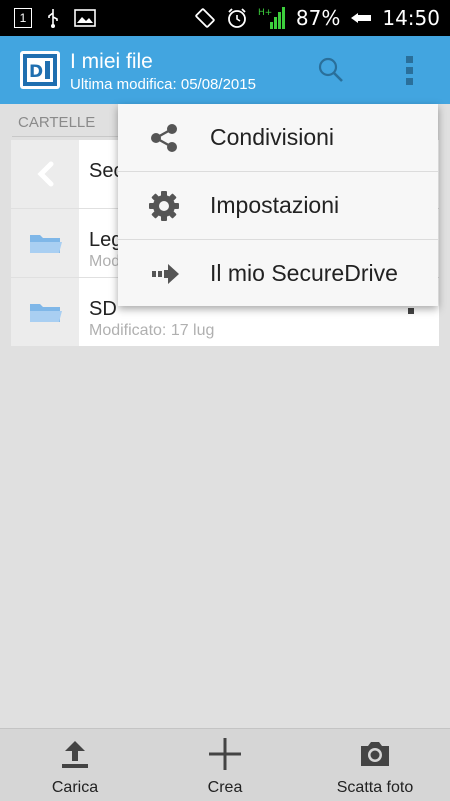 The width and height of the screenshot is (450, 801). Describe the element at coordinates (75, 787) in the screenshot. I see `upload-button-label: Carica` at that location.